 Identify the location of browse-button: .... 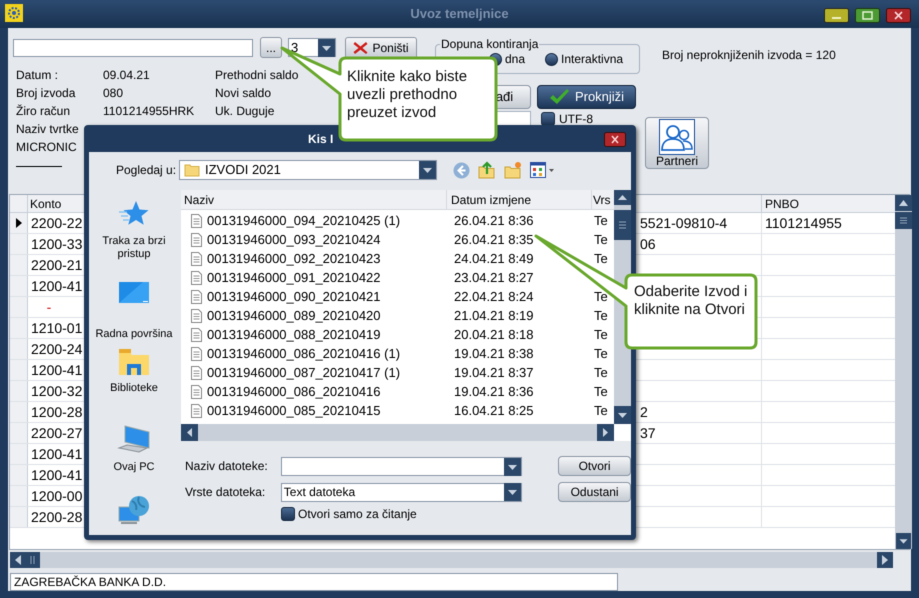
(271, 47).